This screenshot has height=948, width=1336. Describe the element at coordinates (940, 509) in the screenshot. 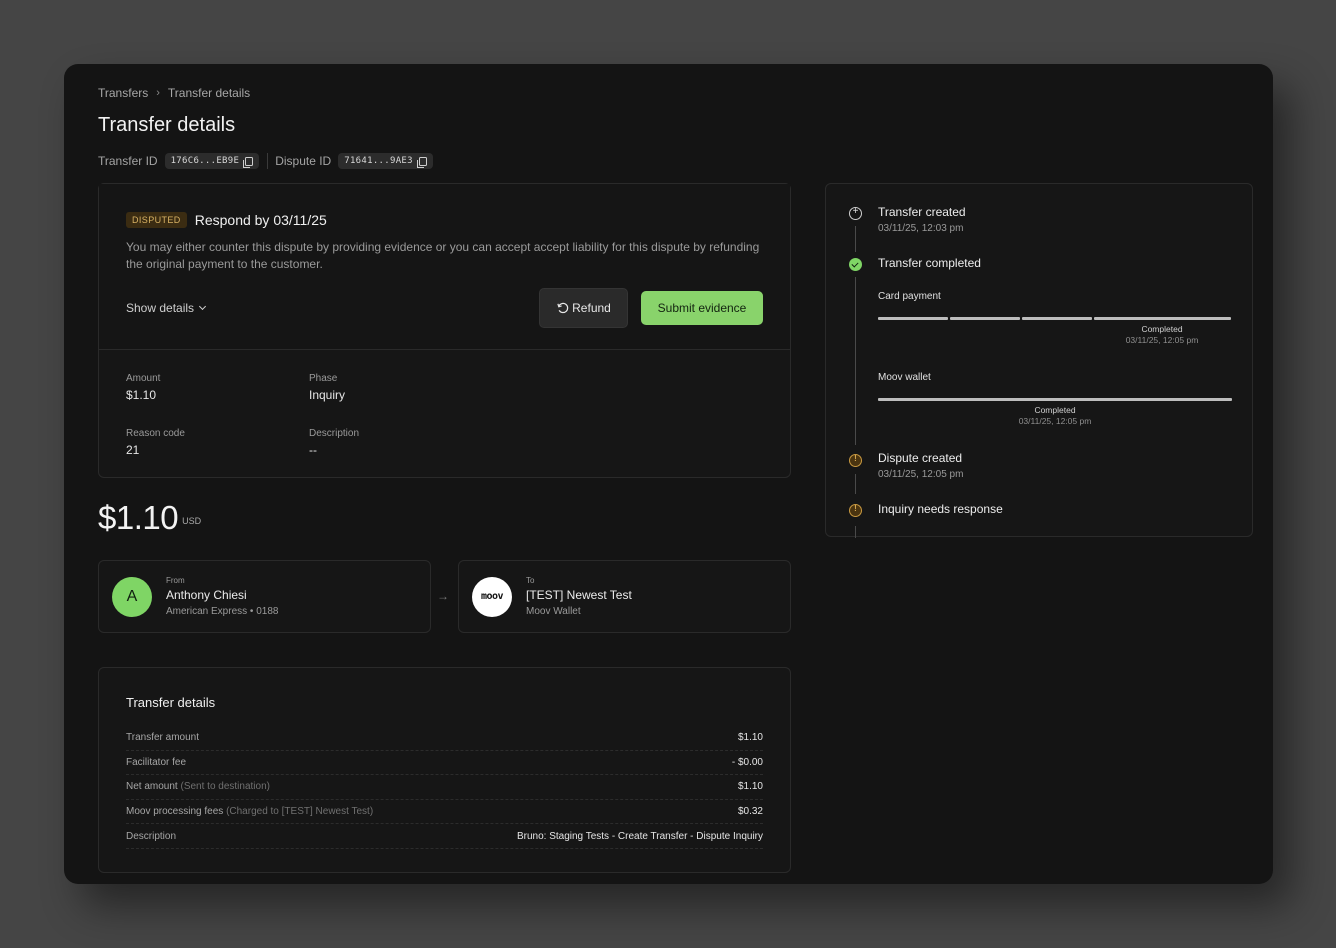

I see `timeline-inquiry-title: Inquiry needs response` at that location.